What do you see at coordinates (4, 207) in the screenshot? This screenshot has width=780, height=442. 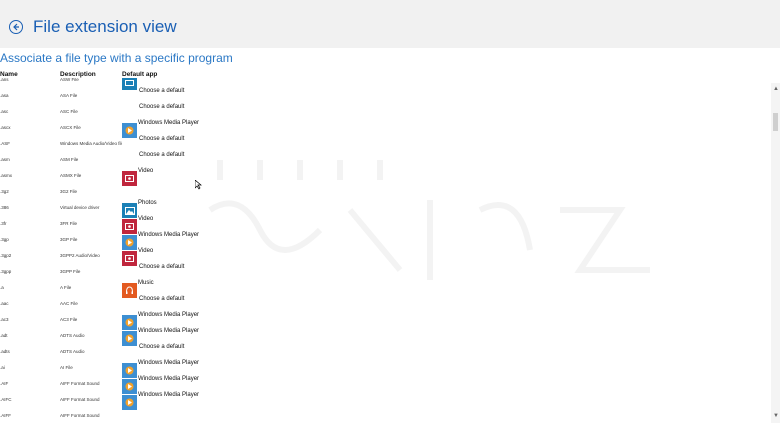 I see `extension-cell: .386` at bounding box center [4, 207].